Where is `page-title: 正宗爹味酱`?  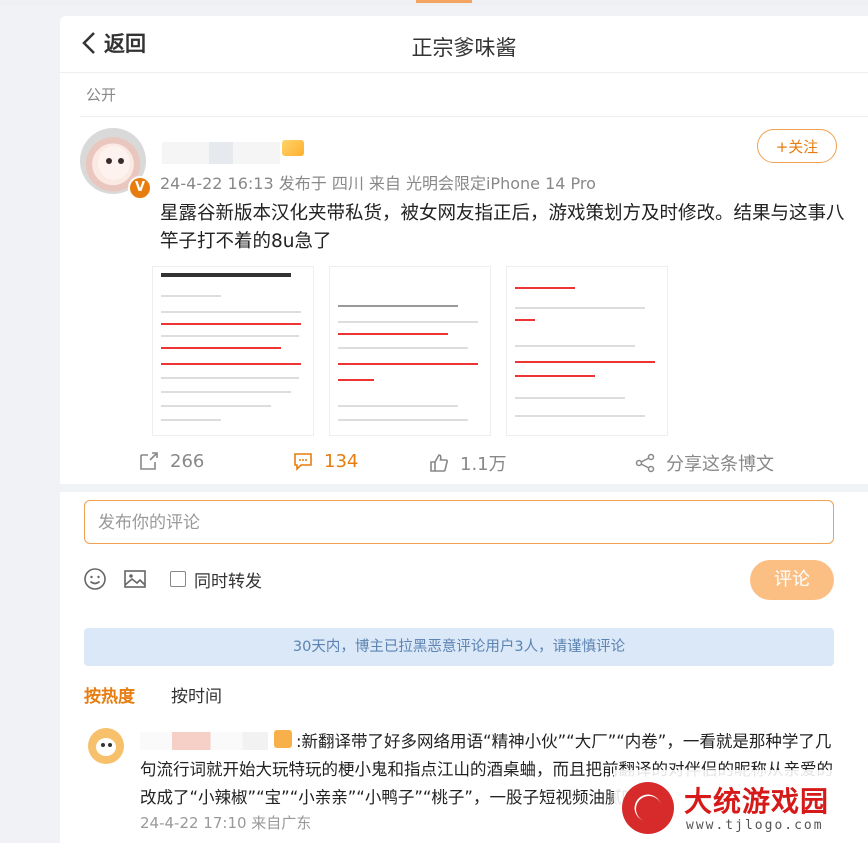 page-title: 正宗爹味酱 is located at coordinates (464, 48).